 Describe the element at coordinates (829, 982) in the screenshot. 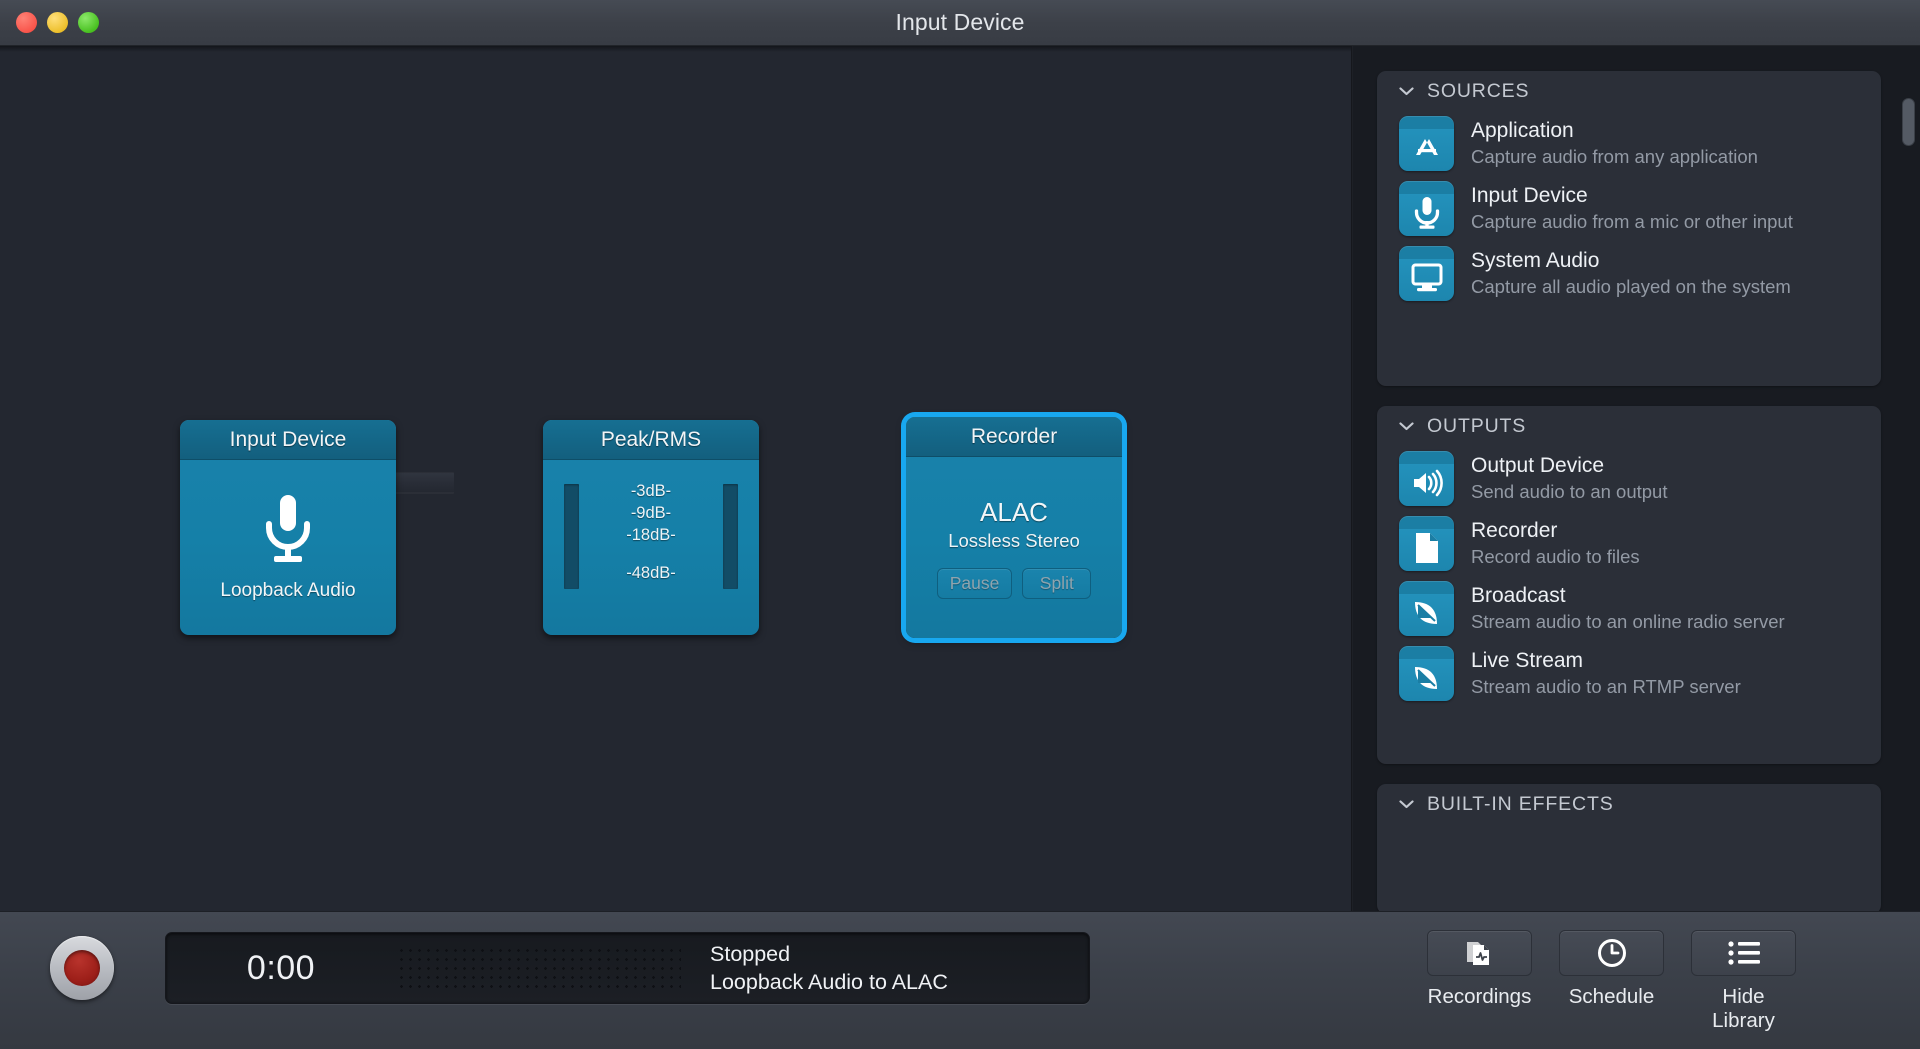

I see `status-detail: Loopback Audio to ALAC` at that location.